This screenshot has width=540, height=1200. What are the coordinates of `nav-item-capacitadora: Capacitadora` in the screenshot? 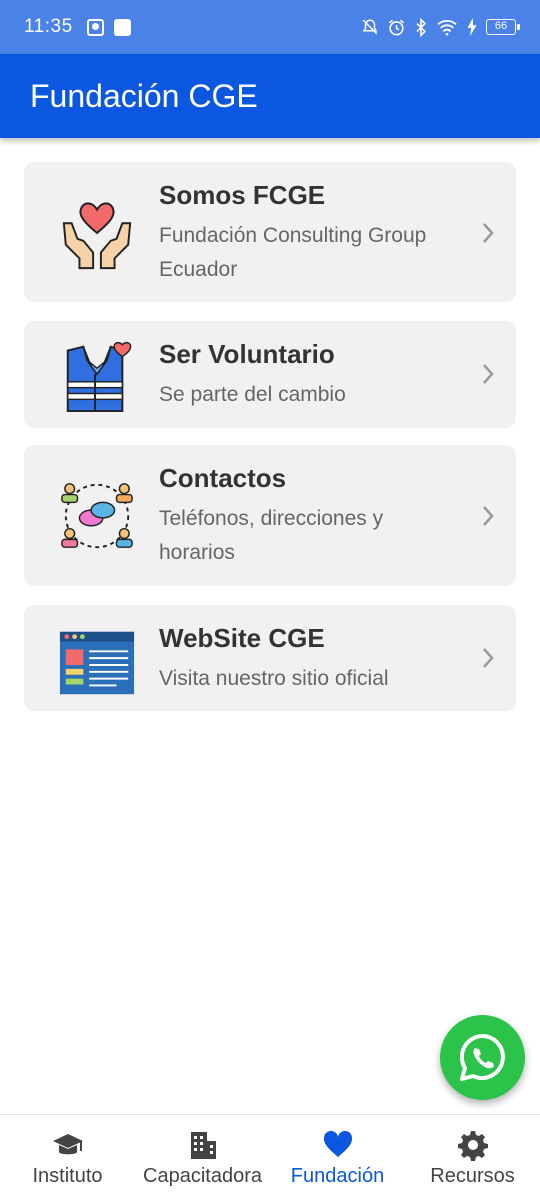 It's located at (202, 1157).